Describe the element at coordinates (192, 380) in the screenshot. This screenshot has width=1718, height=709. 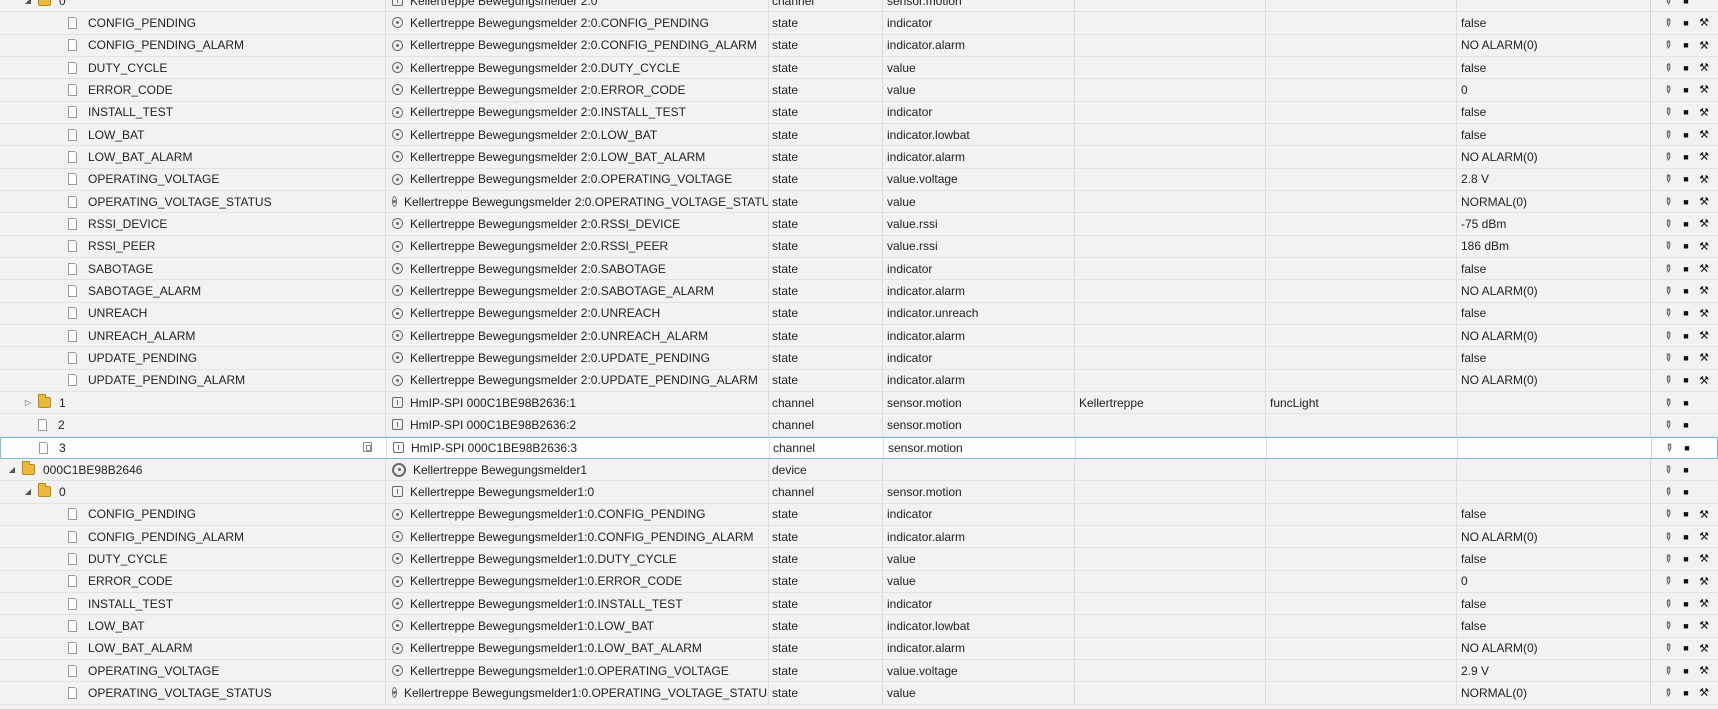
I see `id-cell: UPDATE_PENDING_ALARM` at that location.